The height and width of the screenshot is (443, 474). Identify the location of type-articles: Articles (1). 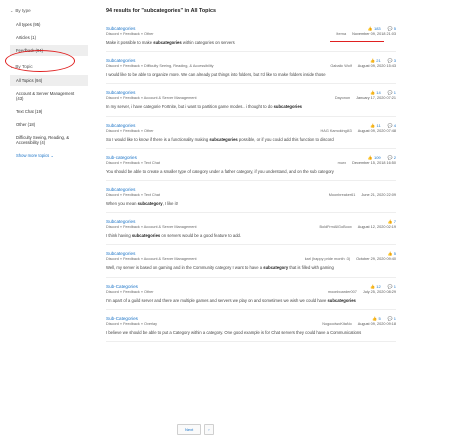
(49, 37).